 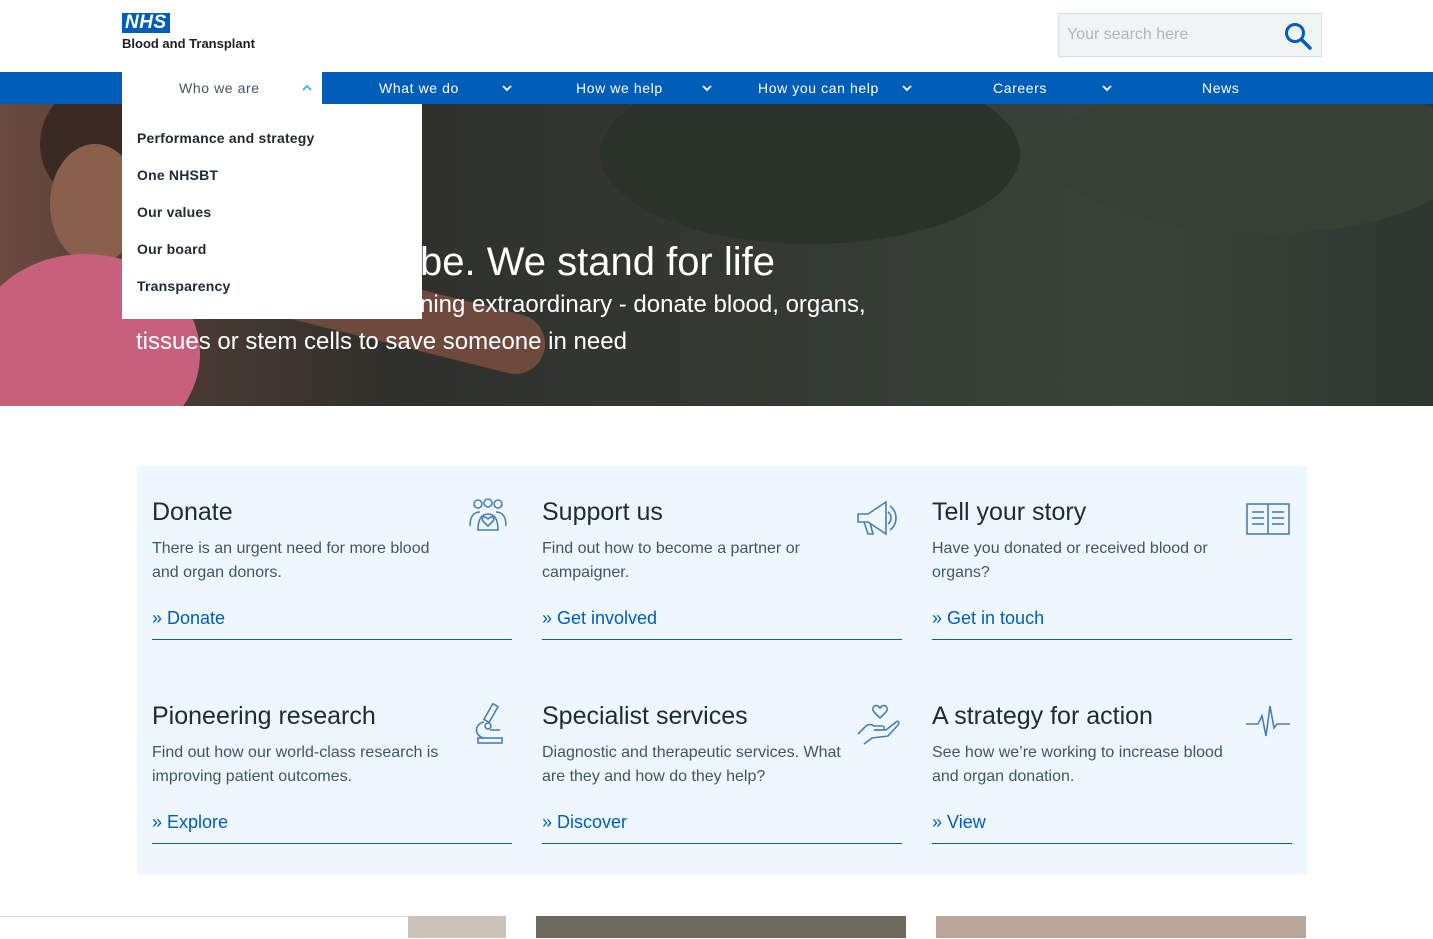 I want to click on nav-item-what-we-do: What we do, so click(x=422, y=88).